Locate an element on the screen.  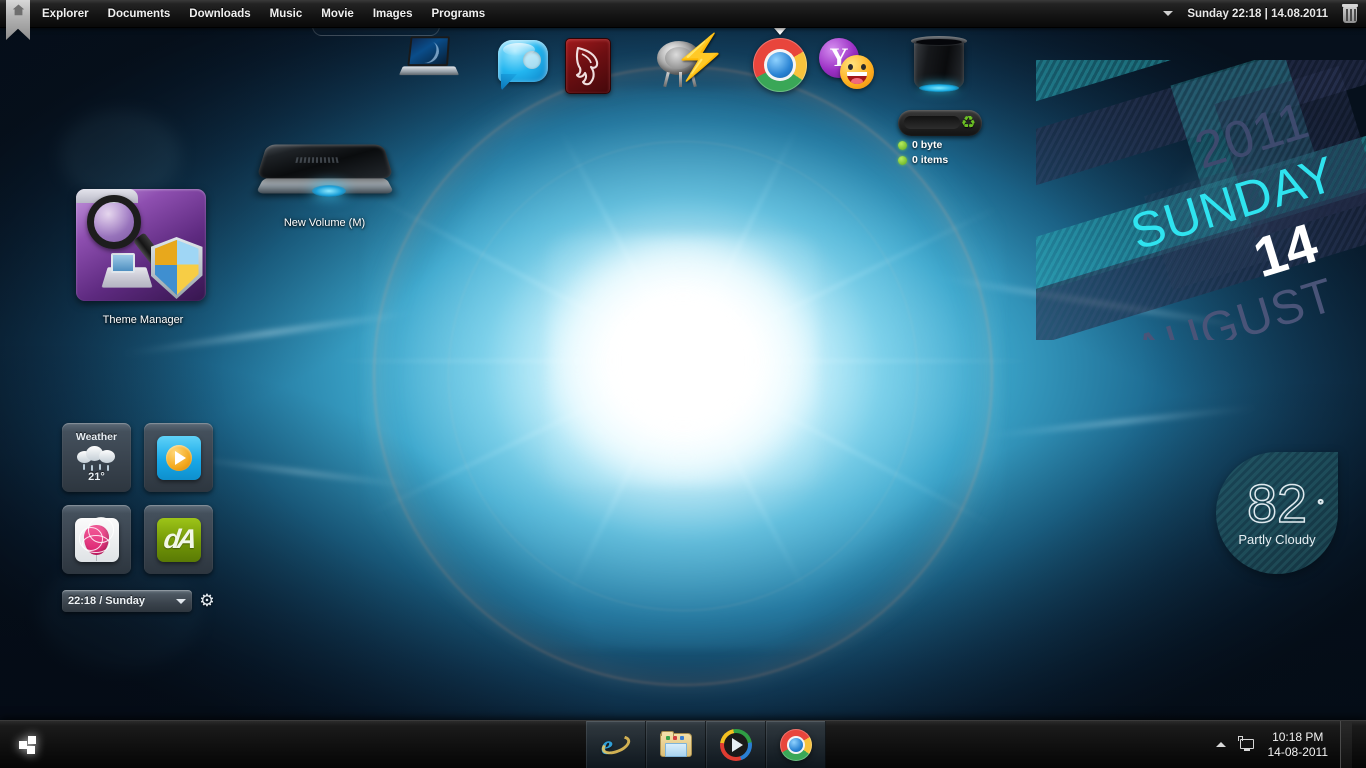
widget-grid: Weather 21° dA is located at coordinates (137, 505).